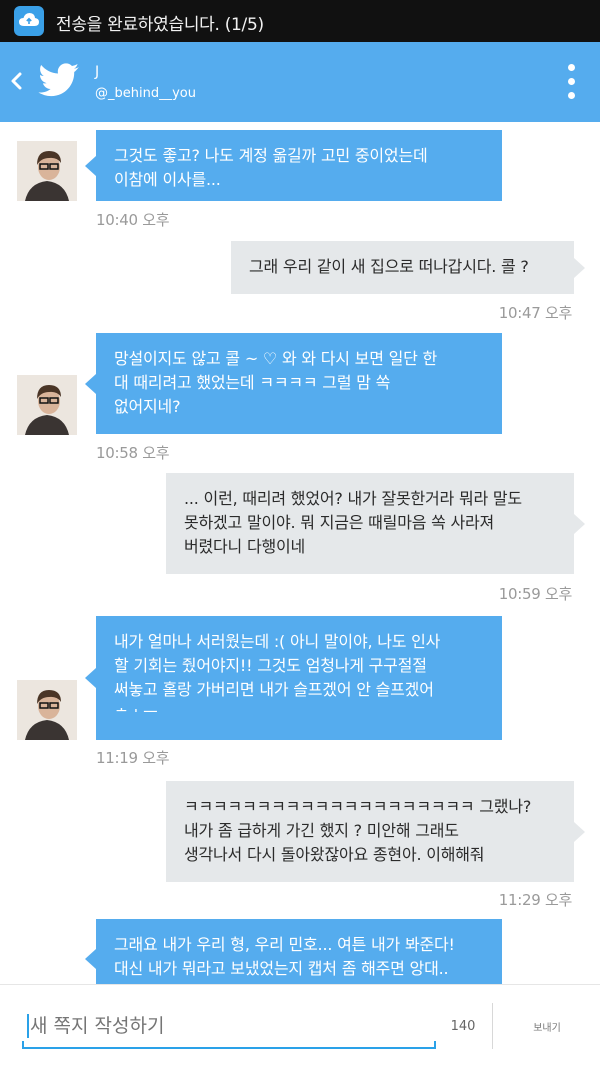 This screenshot has width=600, height=1066. Describe the element at coordinates (535, 313) in the screenshot. I see `message-timestamp: 10:47 오후` at that location.